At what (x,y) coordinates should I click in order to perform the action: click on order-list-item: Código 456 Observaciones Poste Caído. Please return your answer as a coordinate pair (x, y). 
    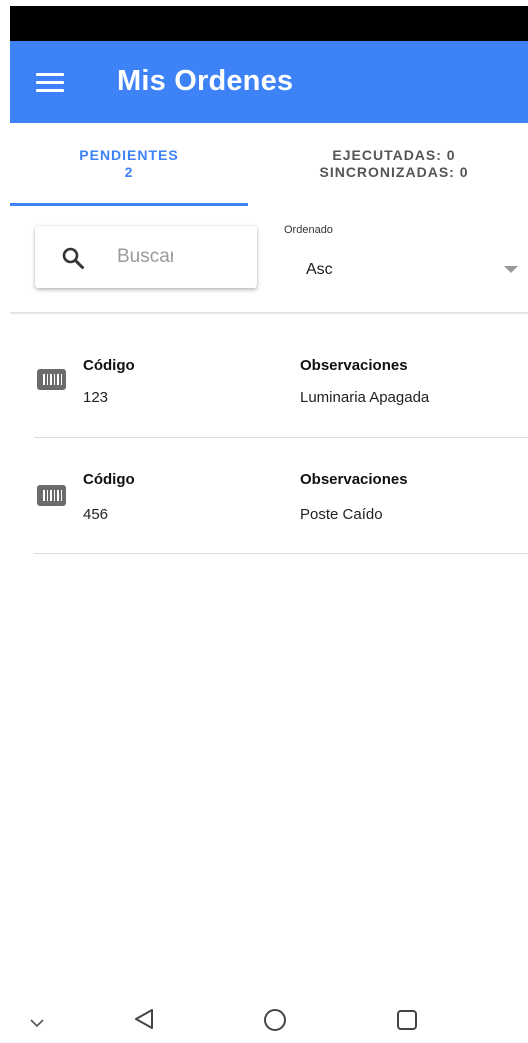
    Looking at the image, I should click on (281, 497).